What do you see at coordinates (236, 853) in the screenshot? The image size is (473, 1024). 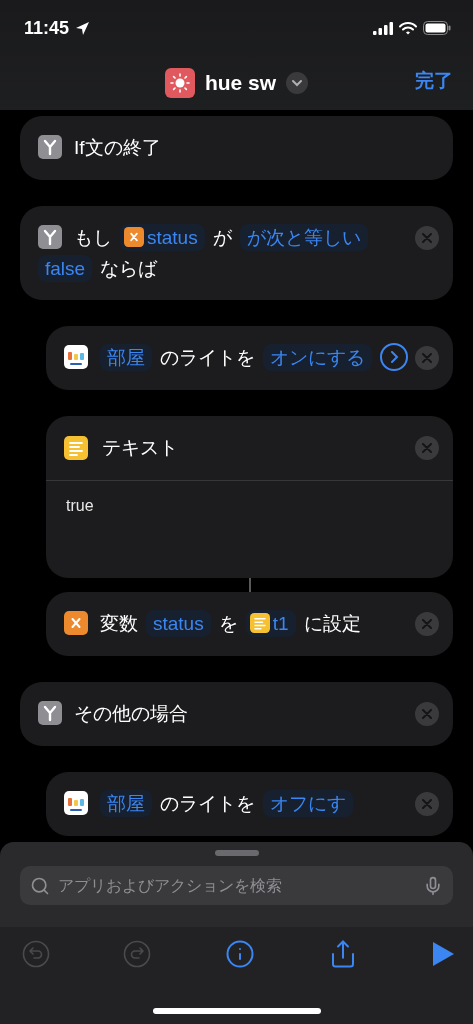 I see `sheet-grabber` at bounding box center [236, 853].